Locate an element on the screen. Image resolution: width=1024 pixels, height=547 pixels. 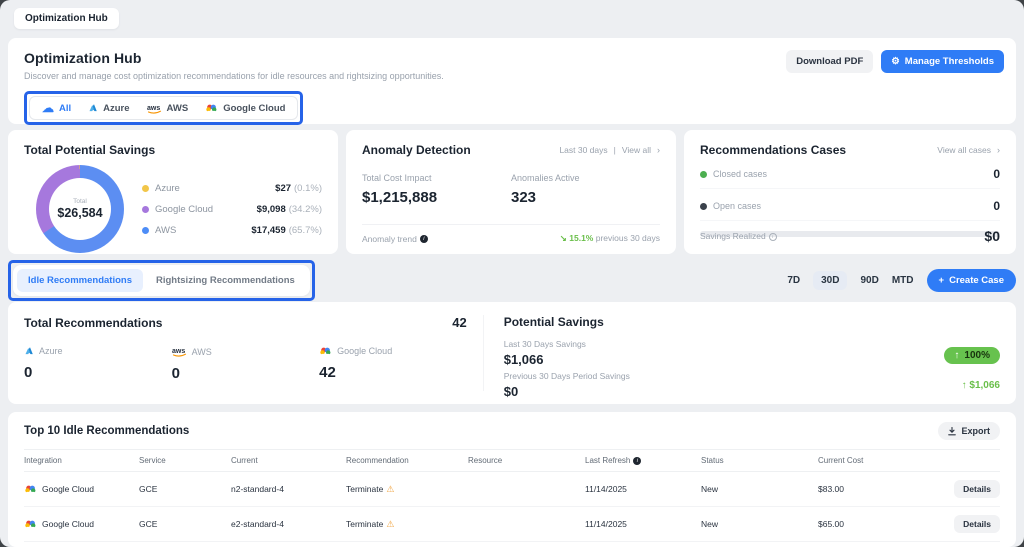
google-cloud-dot is located at coordinates (145, 209).